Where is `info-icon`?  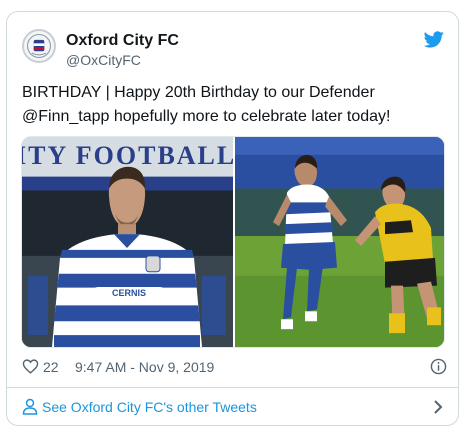 info-icon is located at coordinates (438, 366).